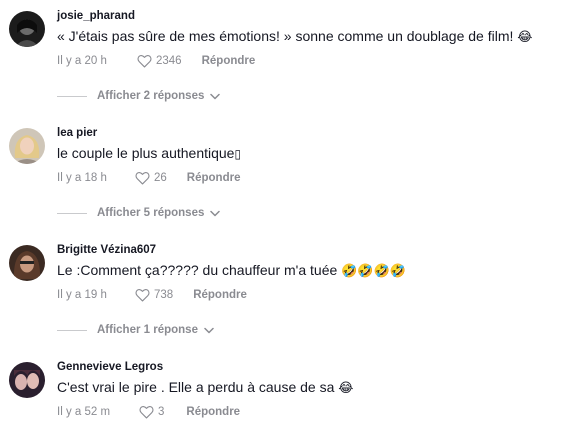 The image size is (578, 425). Describe the element at coordinates (82, 295) in the screenshot. I see `comment-time: Il y a 19 h` at that location.